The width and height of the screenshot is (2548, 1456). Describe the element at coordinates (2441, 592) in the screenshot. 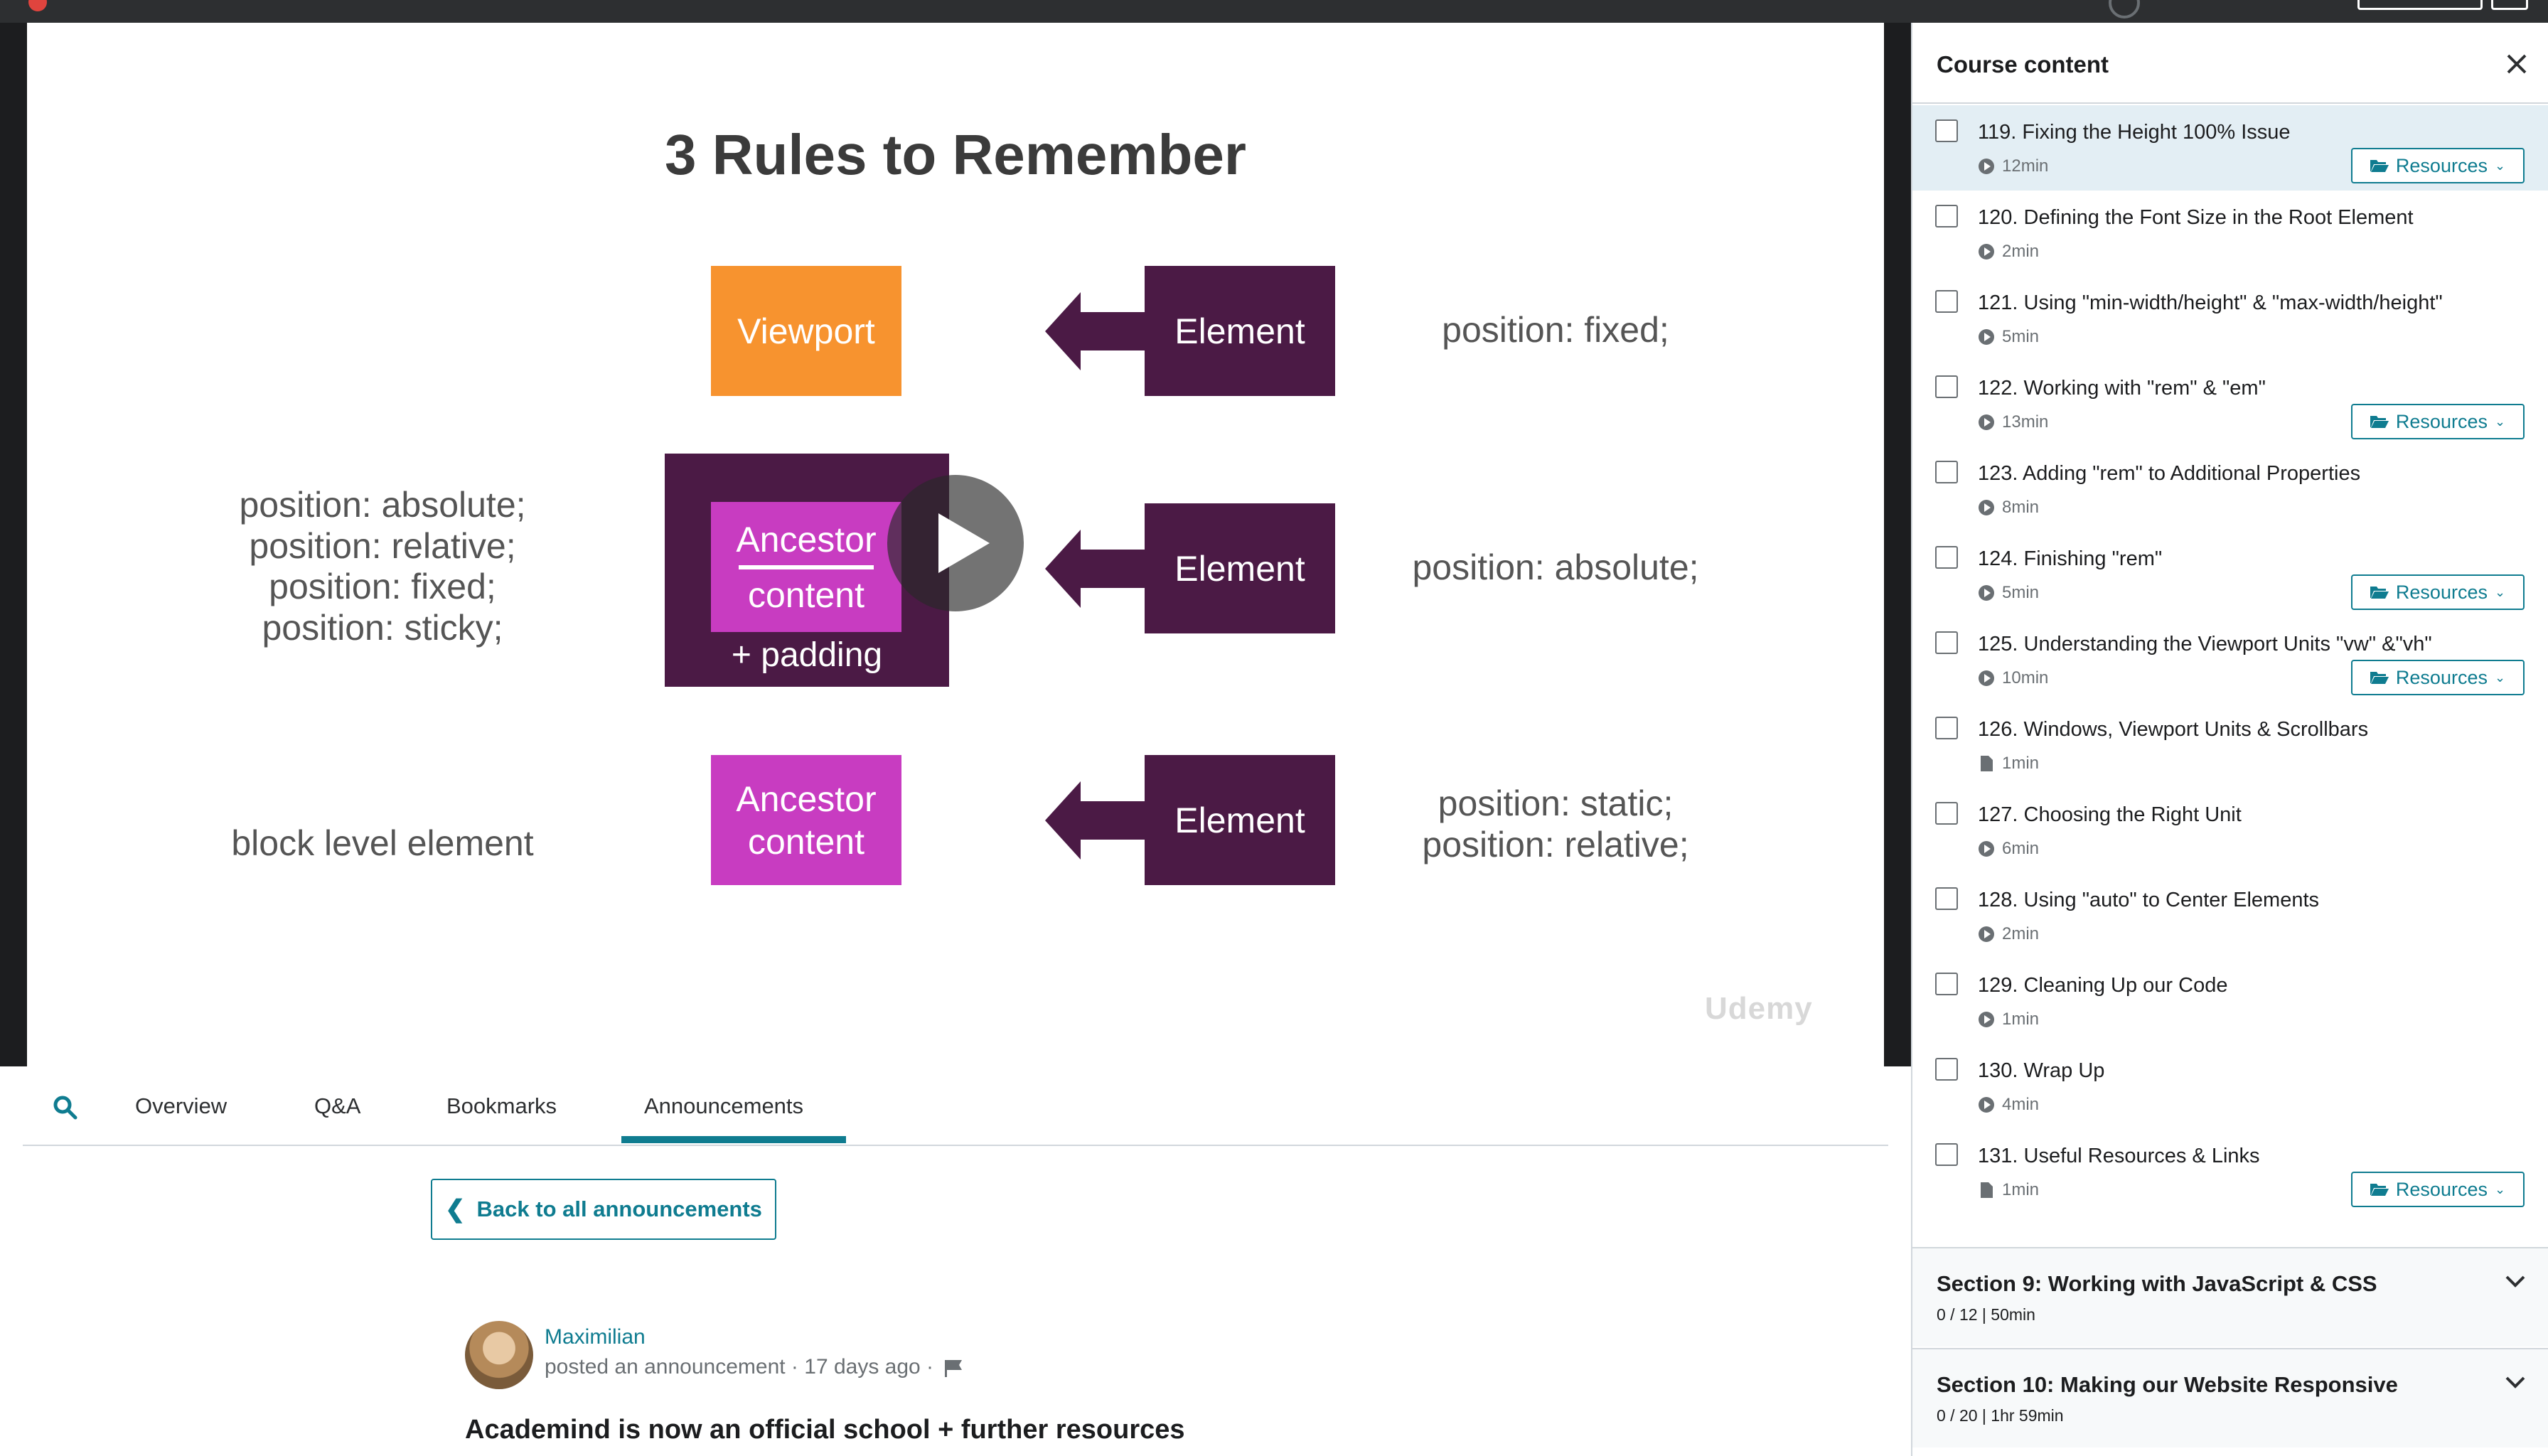

I see `resources-label: Resources` at that location.